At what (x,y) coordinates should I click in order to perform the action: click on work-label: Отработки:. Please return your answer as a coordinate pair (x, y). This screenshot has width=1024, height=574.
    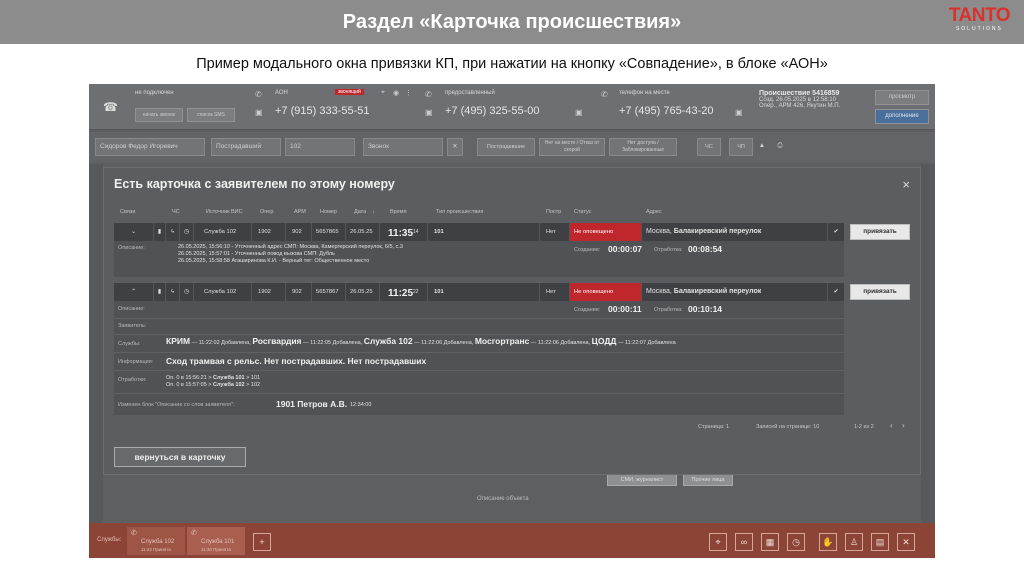
    Looking at the image, I should click on (132, 380).